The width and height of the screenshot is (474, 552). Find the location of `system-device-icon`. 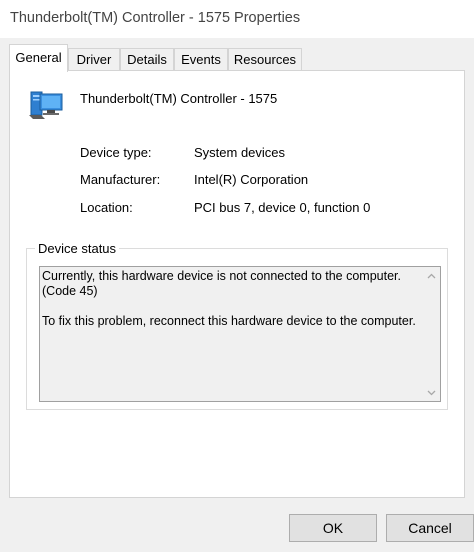

system-device-icon is located at coordinates (47, 105).